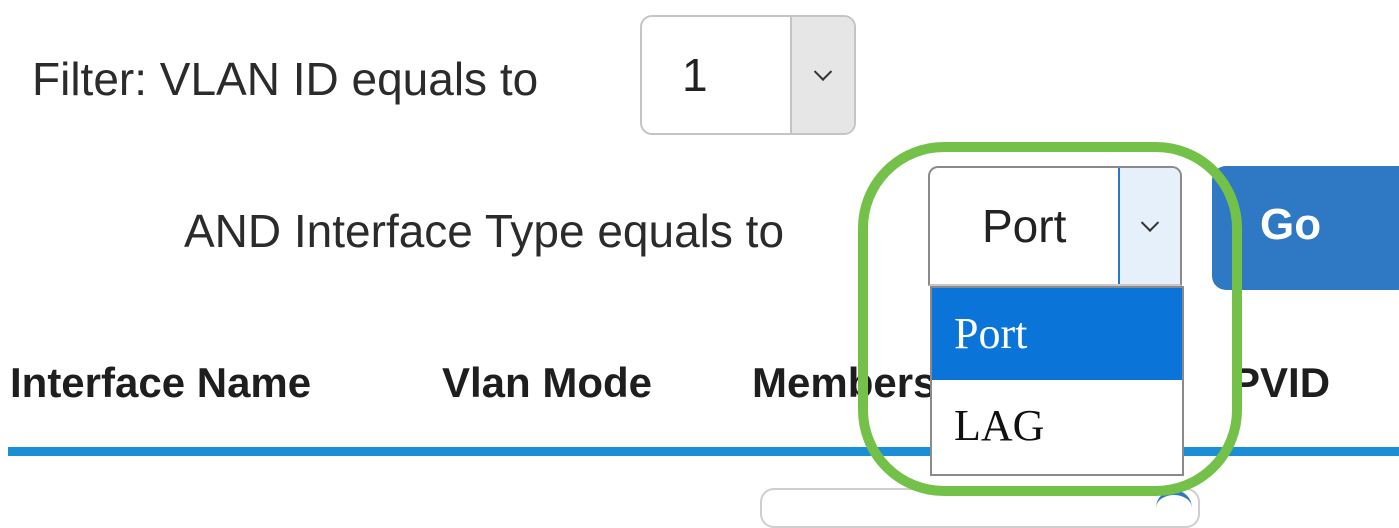  I want to click on interface-type-select-arrow, so click(1149, 226).